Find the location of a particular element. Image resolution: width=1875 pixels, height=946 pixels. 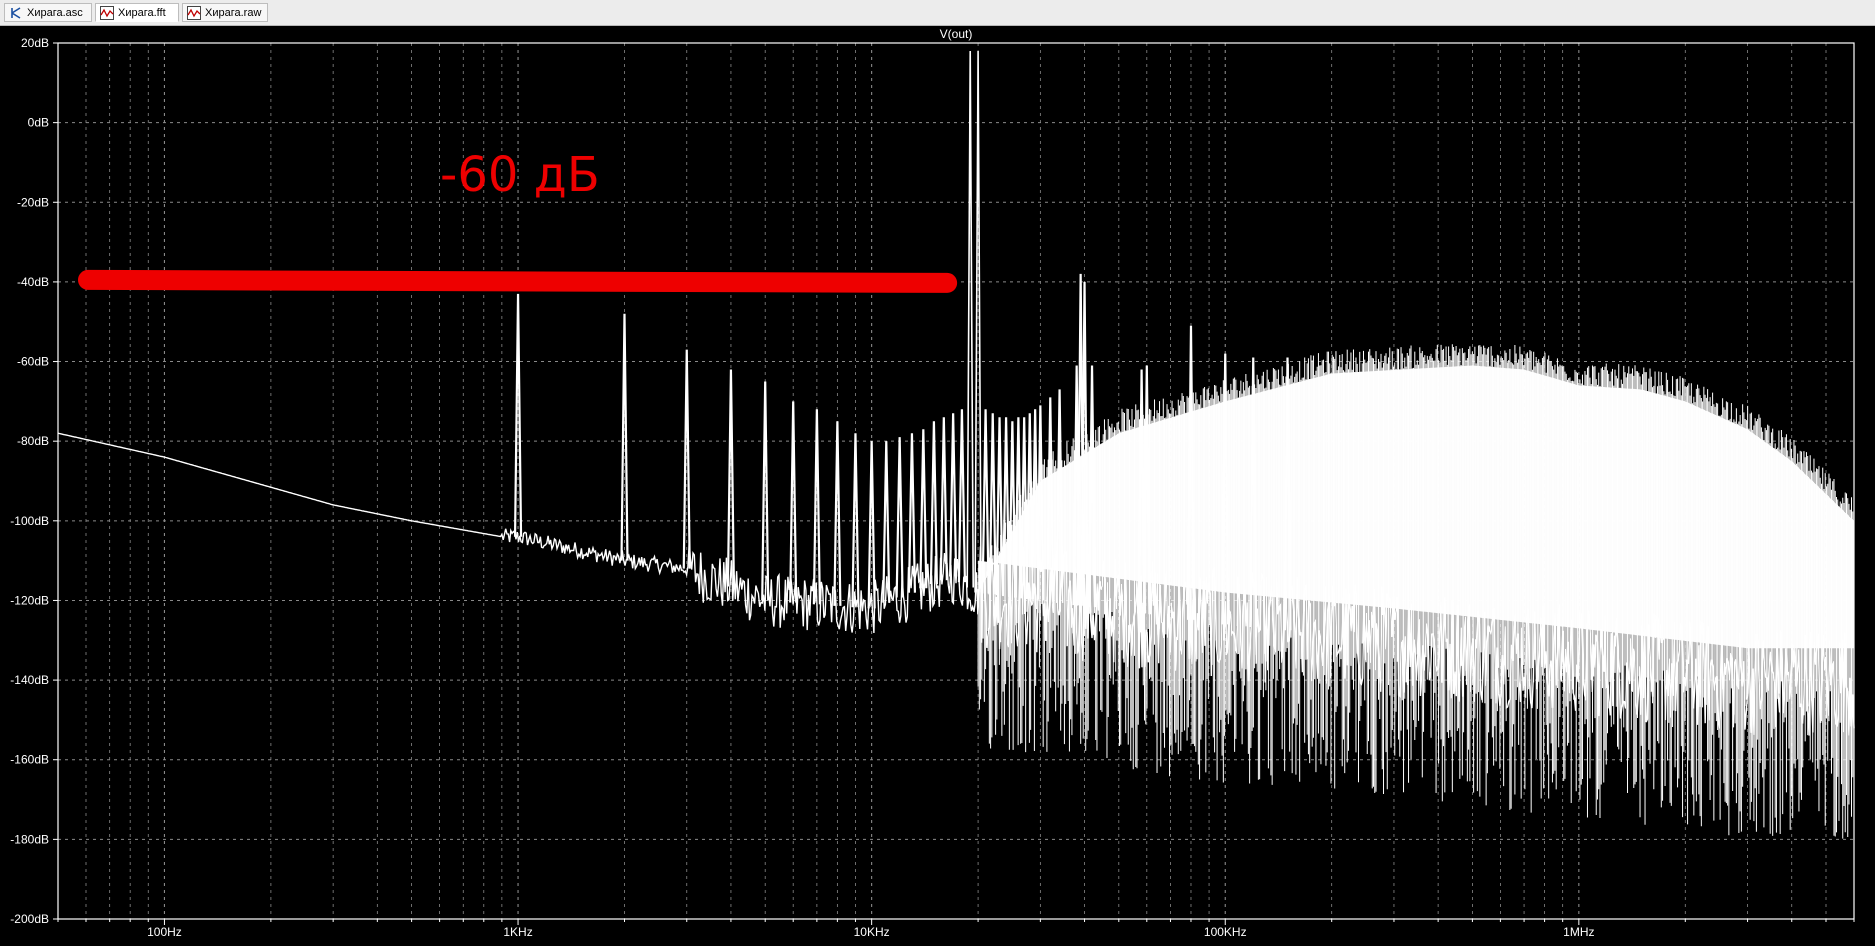

tab-label: Хирага.asc is located at coordinates (55, 12).